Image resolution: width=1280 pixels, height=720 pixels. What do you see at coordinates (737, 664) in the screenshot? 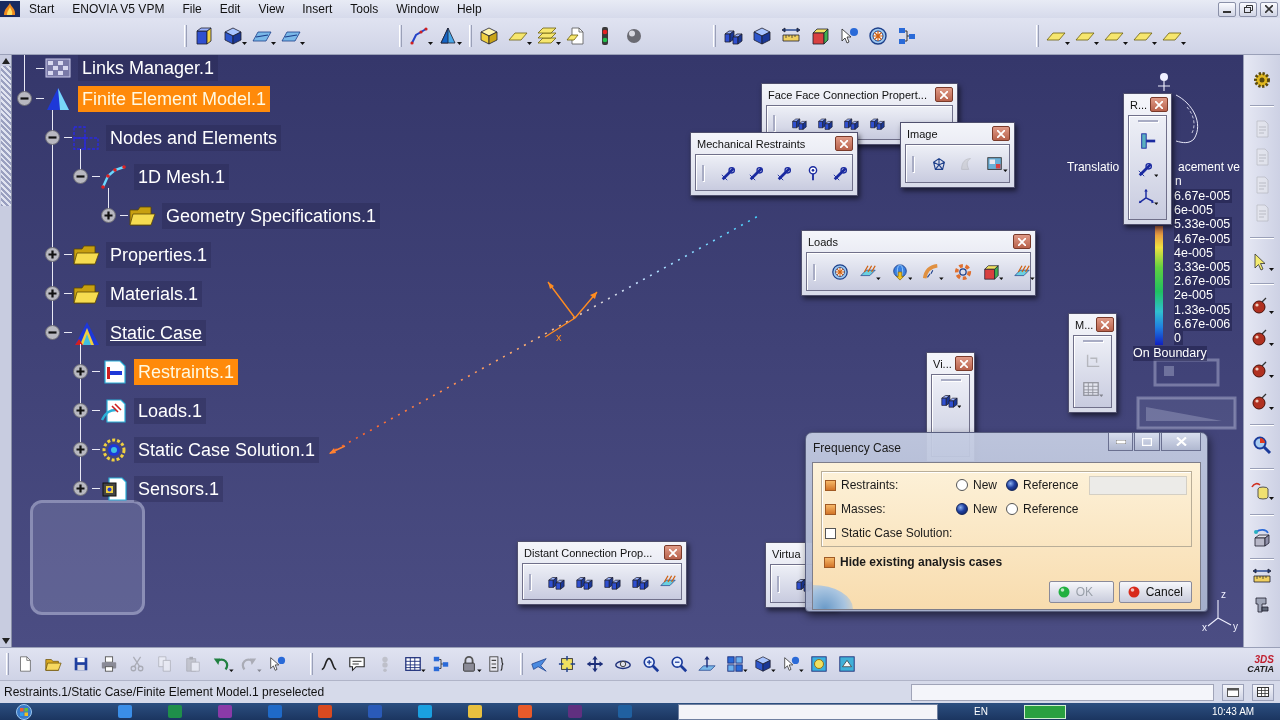
I see `view-grid-icon` at bounding box center [737, 664].